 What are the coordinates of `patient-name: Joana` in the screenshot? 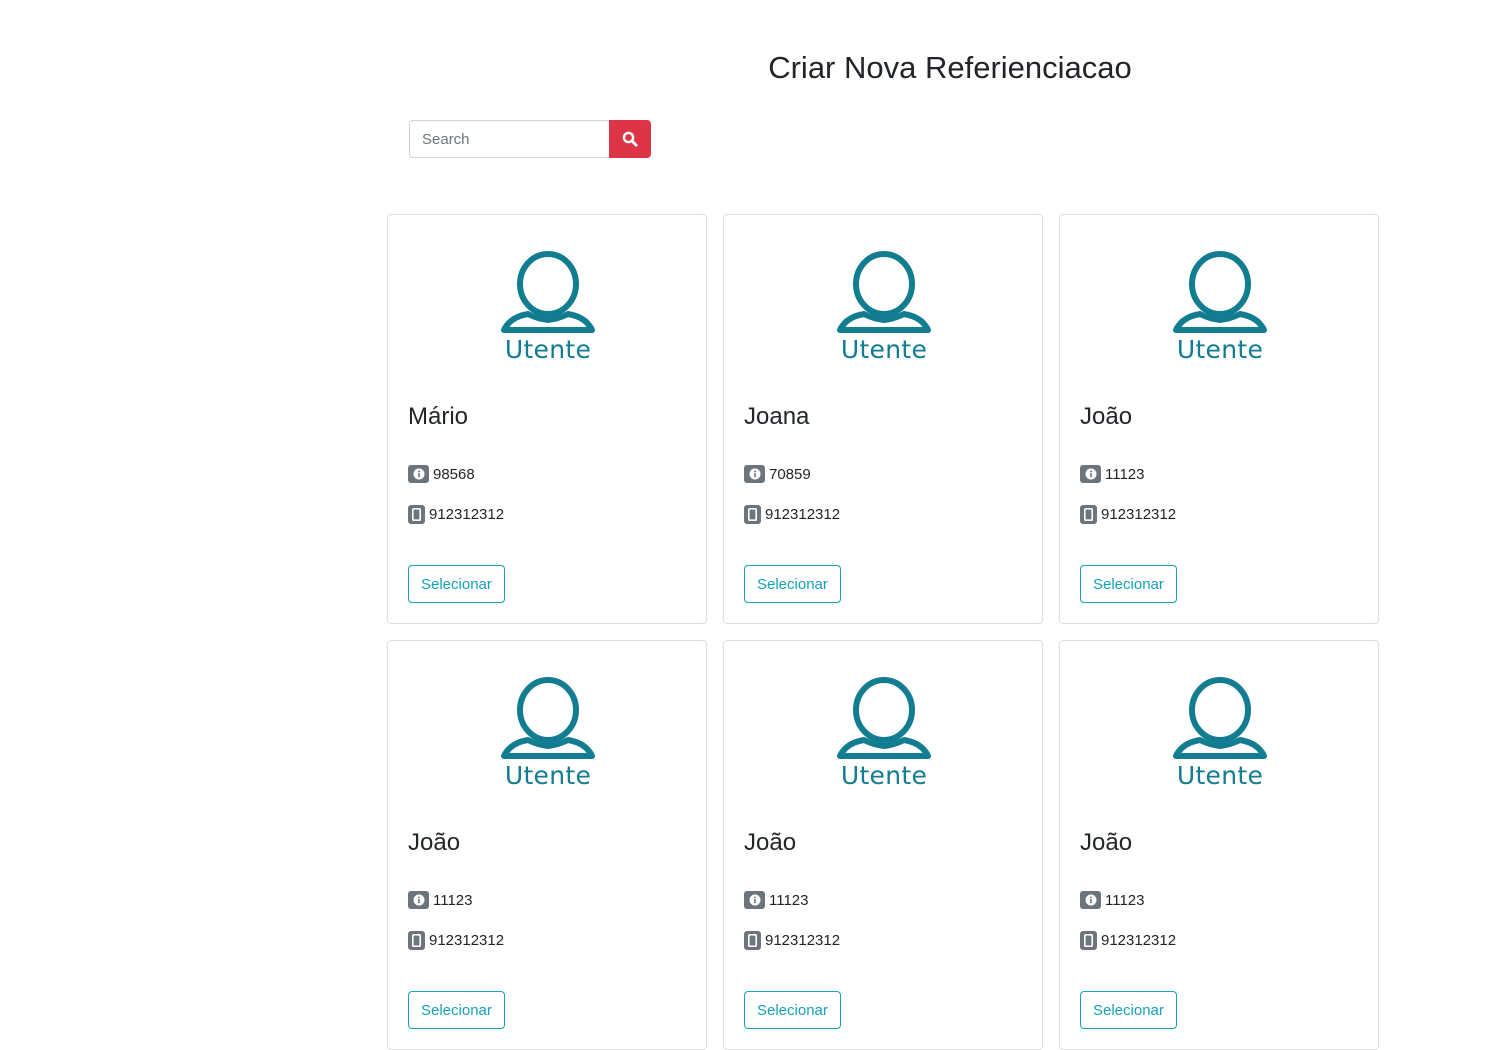 It's located at (777, 416).